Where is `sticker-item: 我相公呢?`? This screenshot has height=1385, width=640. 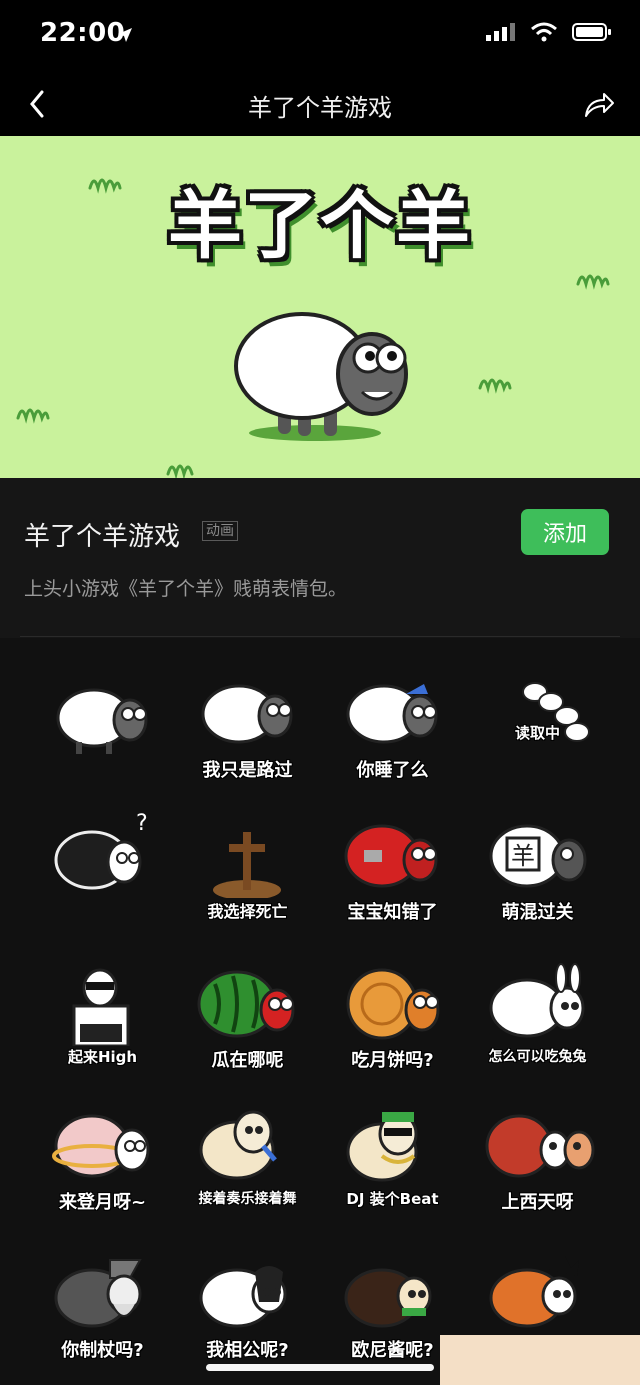
sticker-item: 我相公呢? is located at coordinates (247, 1311).